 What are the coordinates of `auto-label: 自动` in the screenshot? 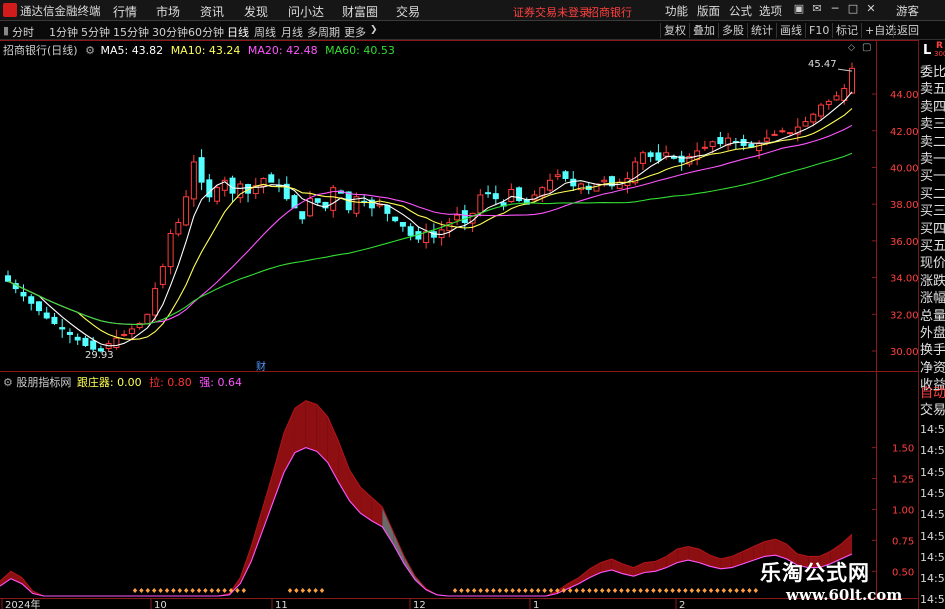 It's located at (932, 394).